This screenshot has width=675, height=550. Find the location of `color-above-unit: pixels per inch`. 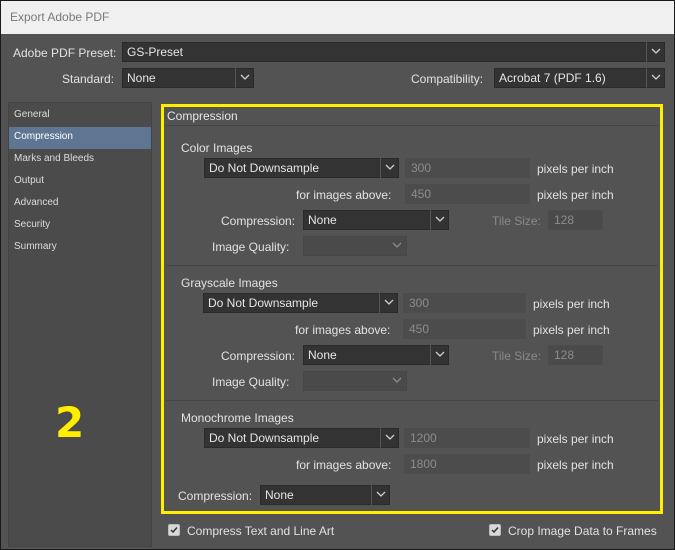

color-above-unit: pixels per inch is located at coordinates (575, 195).